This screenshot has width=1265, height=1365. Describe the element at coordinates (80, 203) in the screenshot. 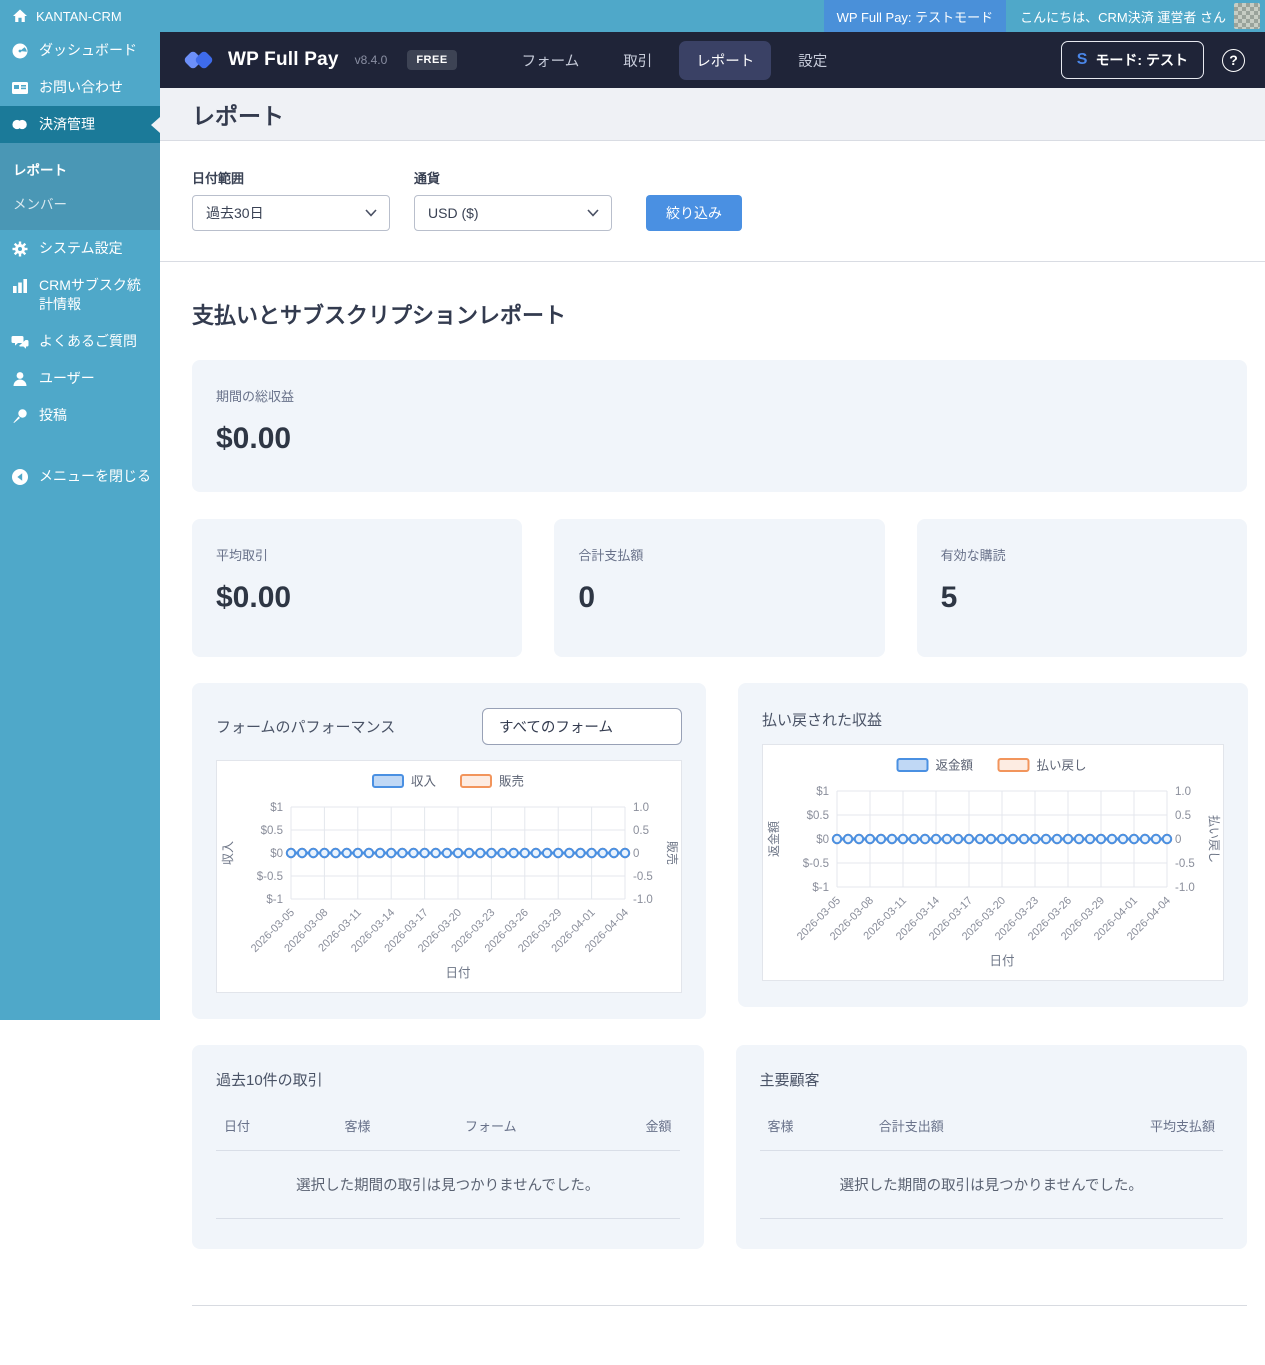

I see `submenu-item-members: メンバー` at that location.